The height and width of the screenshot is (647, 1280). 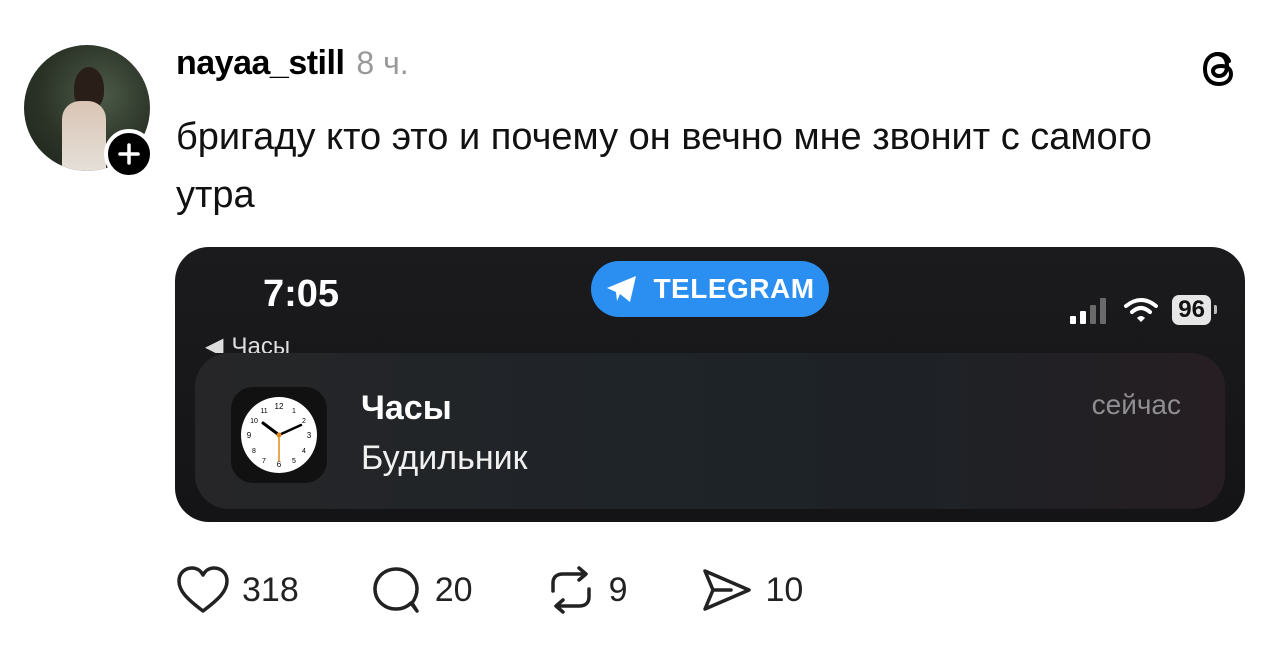 What do you see at coordinates (203, 589) in the screenshot?
I see `heart-icon` at bounding box center [203, 589].